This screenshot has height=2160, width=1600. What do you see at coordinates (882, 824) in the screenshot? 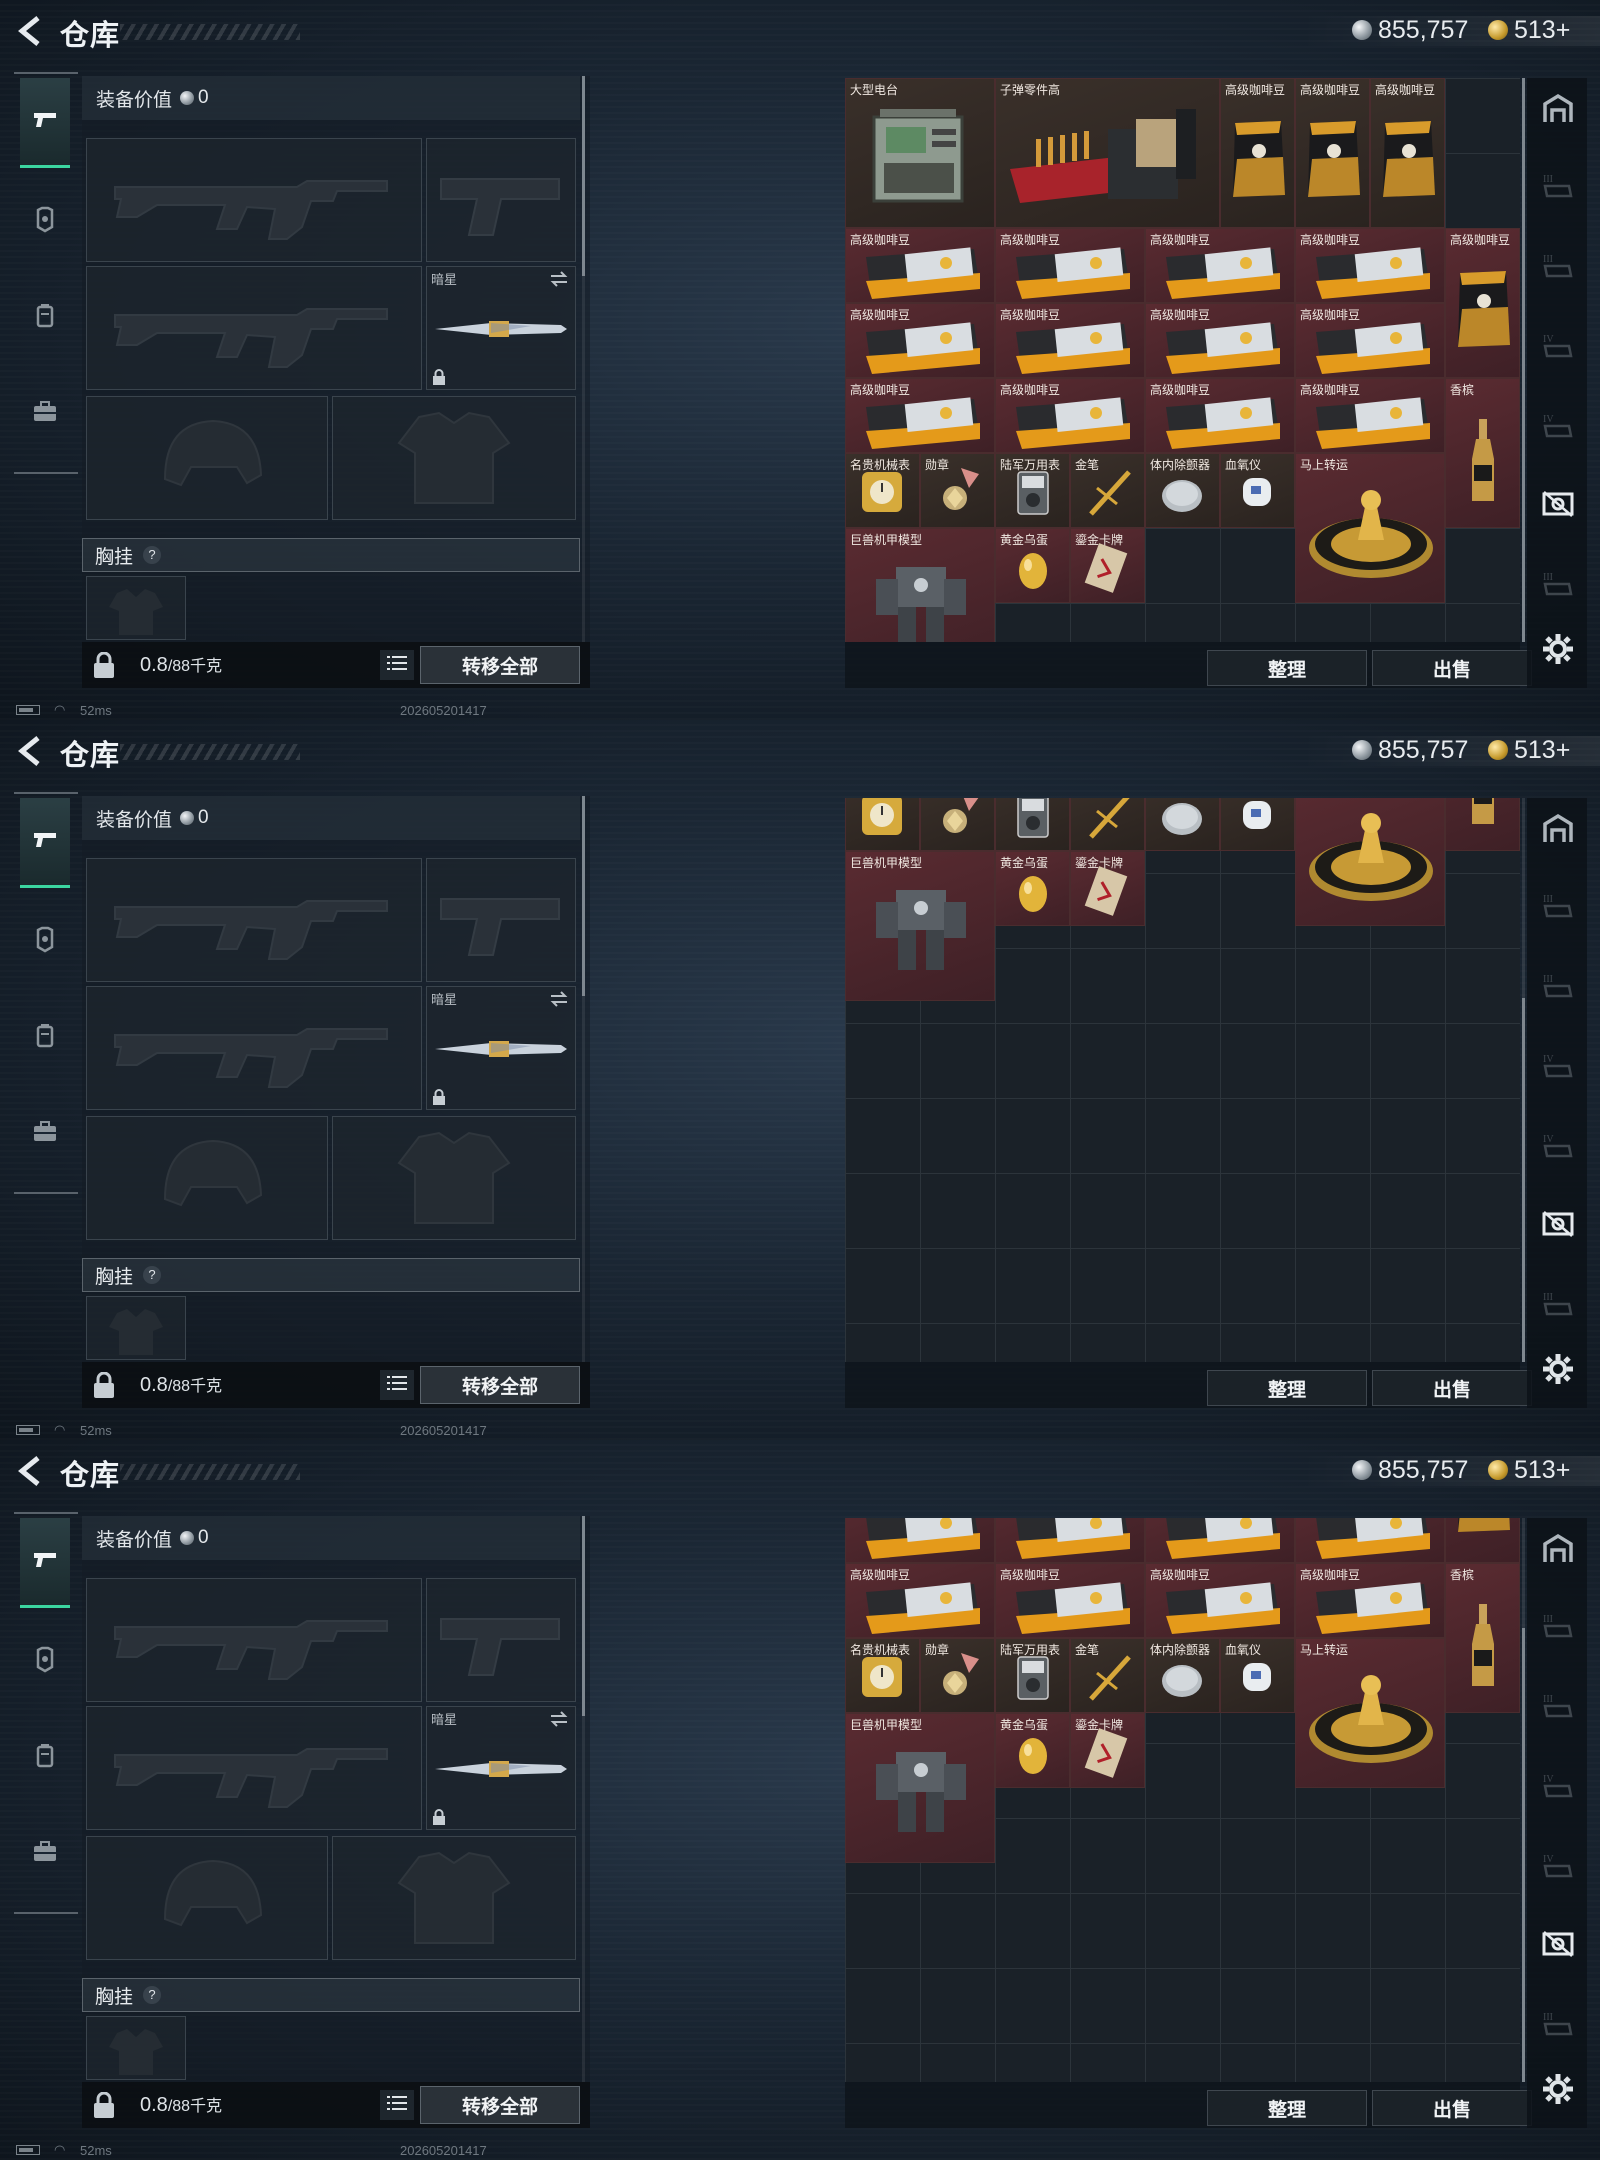
I see `stash-item-watch: 名贵机械表` at bounding box center [882, 824].